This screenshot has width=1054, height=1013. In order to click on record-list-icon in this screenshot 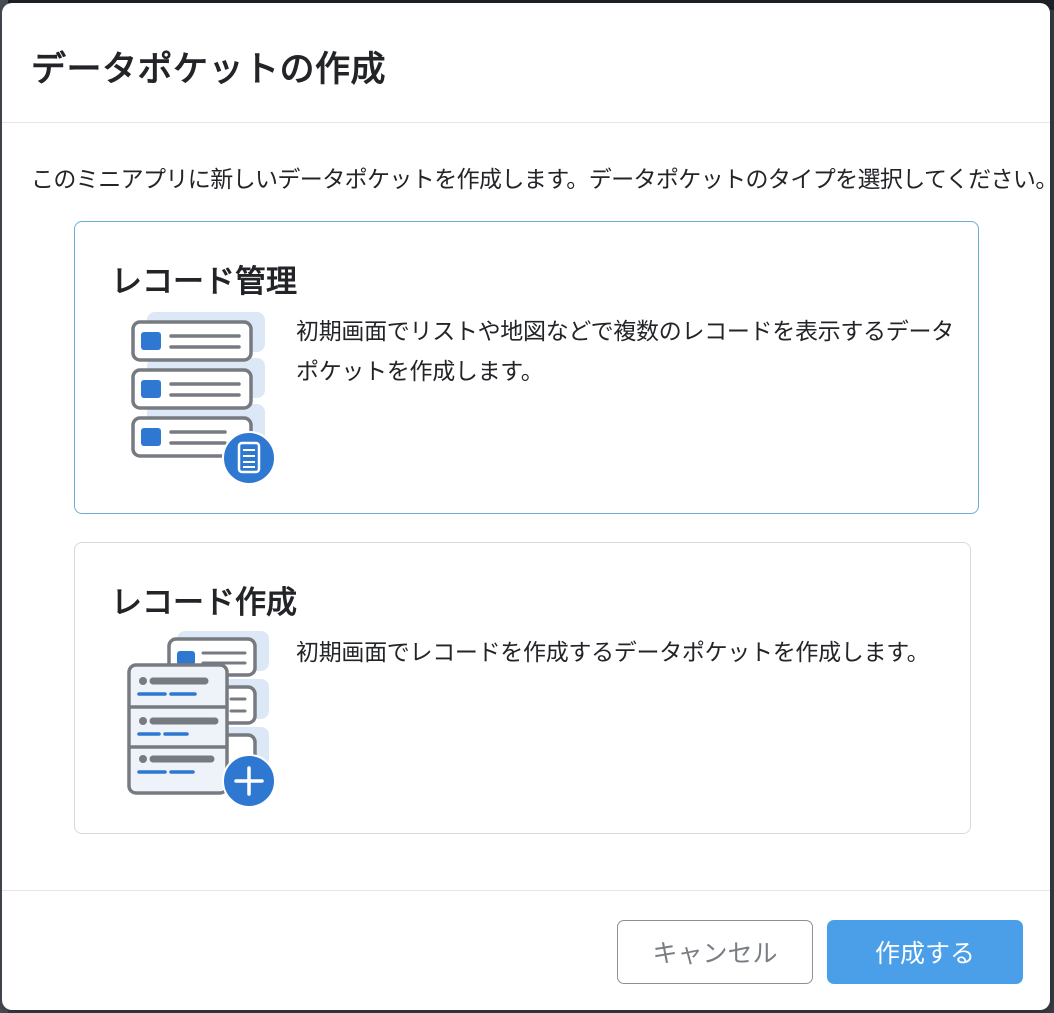, I will do `click(200, 396)`.